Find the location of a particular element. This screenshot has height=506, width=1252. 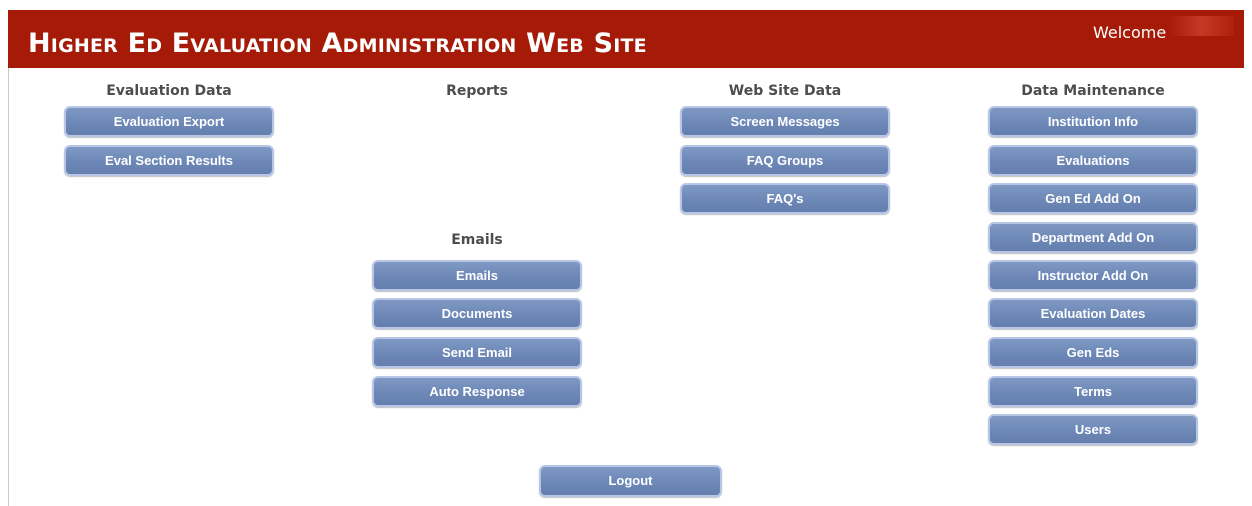

evaluation-export-button: Evaluation Export is located at coordinates (169, 121).